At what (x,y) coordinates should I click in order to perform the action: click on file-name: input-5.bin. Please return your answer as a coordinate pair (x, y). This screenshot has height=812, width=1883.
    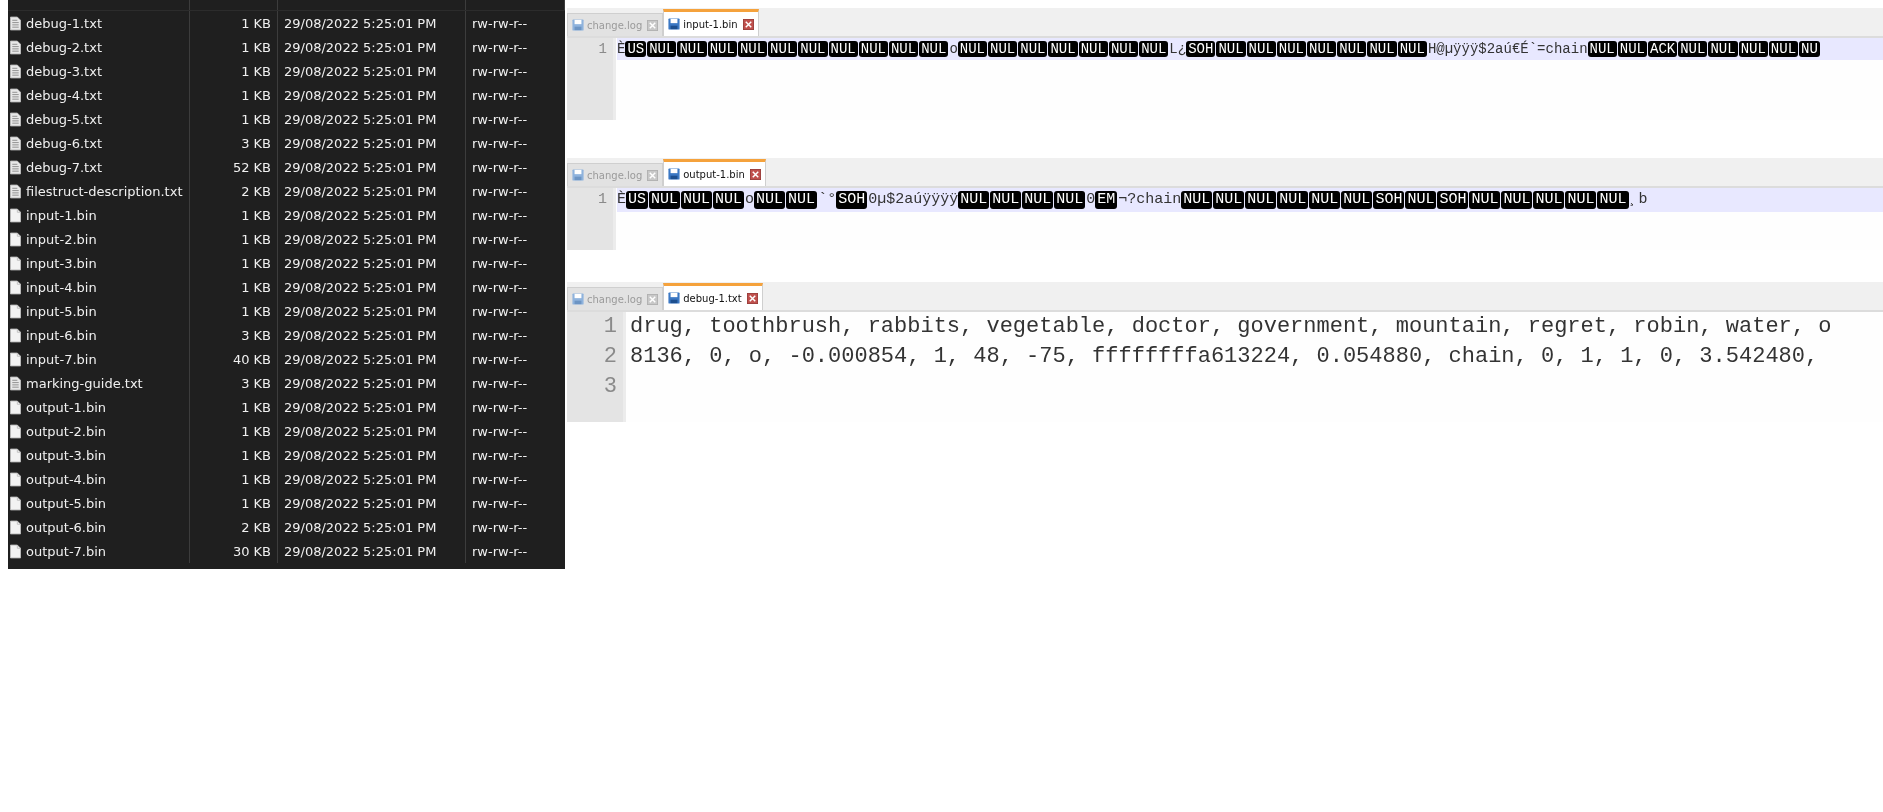
    Looking at the image, I should click on (61, 311).